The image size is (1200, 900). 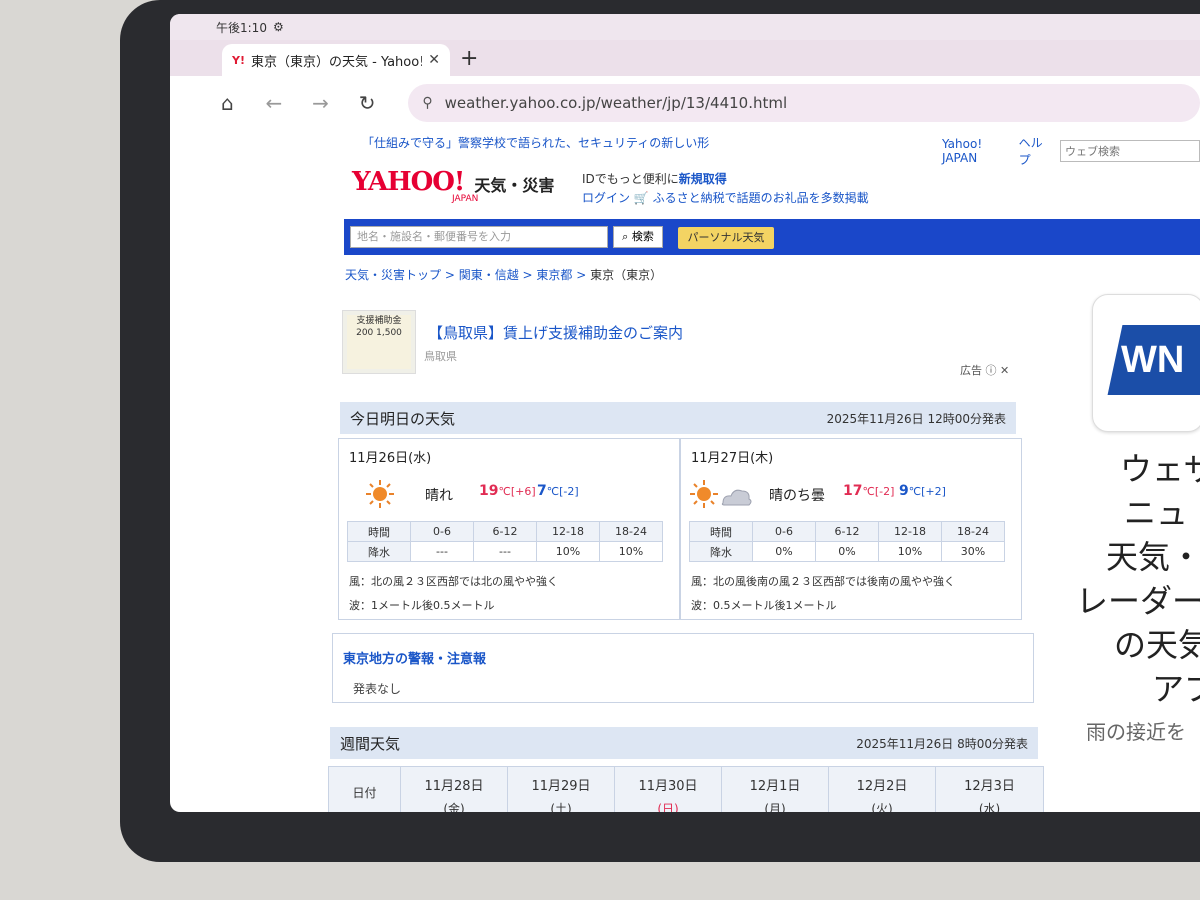 I want to click on weekly-row-label: 日付, so click(x=365, y=789).